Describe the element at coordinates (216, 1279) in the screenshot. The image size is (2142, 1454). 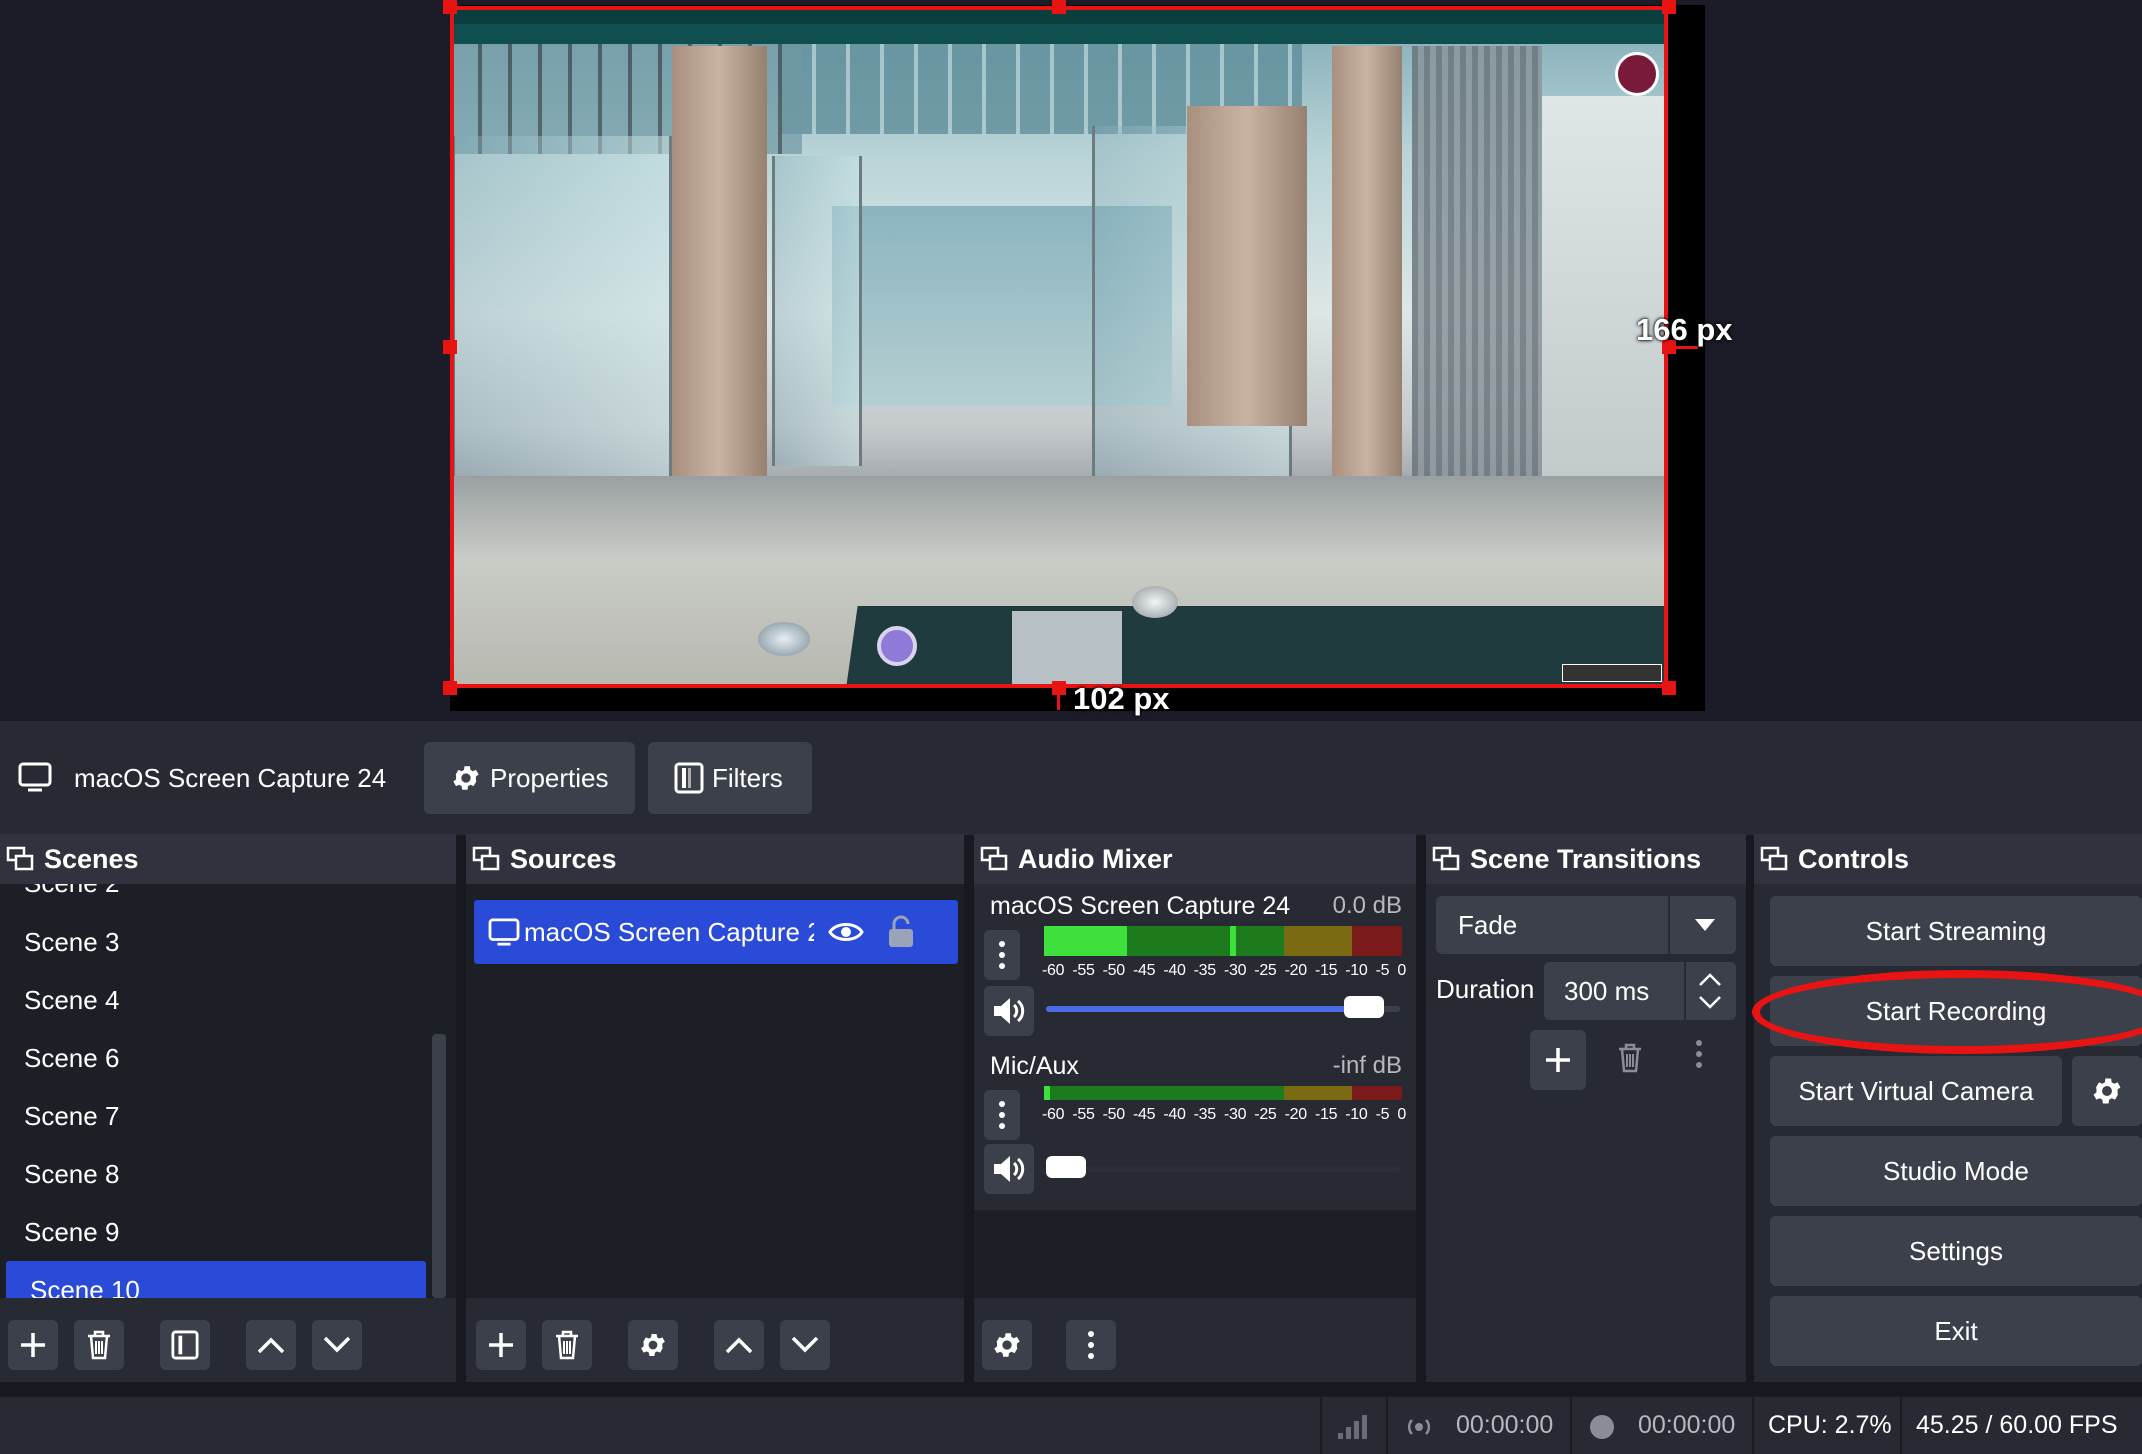
I see `scene-item-selected: Scene 10` at that location.